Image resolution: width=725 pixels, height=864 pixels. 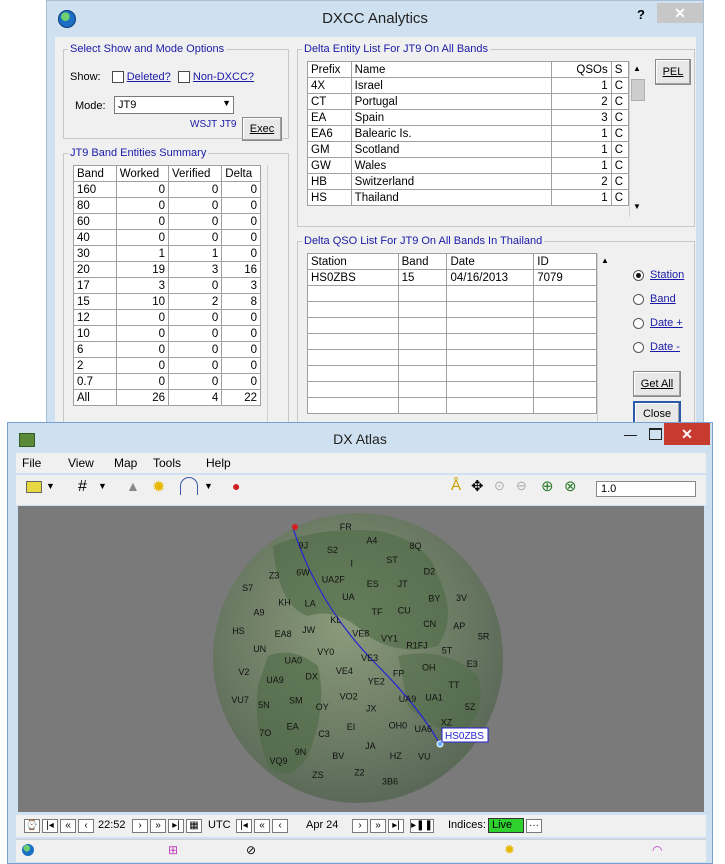 I want to click on table-row: CT Portugal 2 C, so click(x=468, y=101).